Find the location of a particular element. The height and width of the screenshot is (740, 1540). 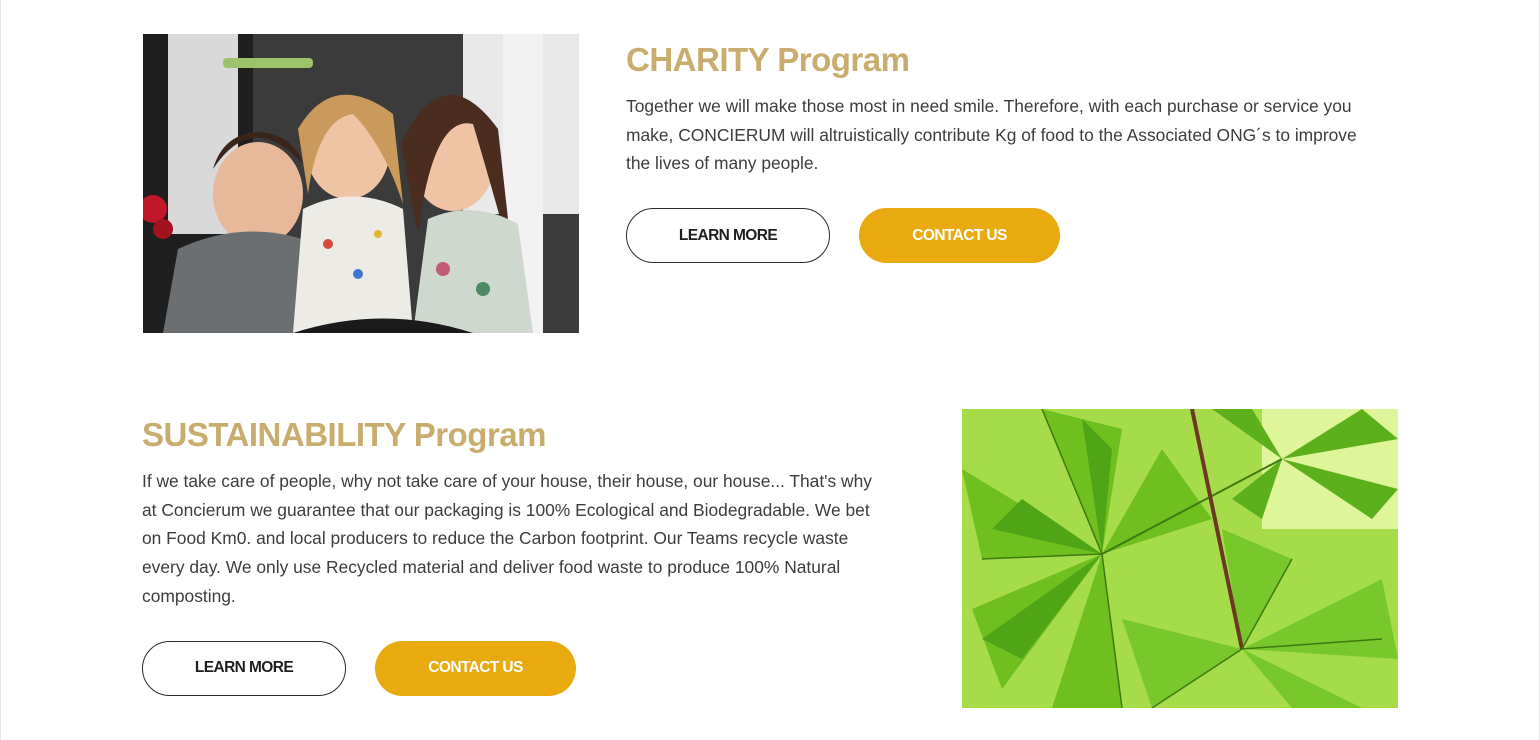

charity-actions: LEARN MORE CONTACT US is located at coordinates (1006, 236).